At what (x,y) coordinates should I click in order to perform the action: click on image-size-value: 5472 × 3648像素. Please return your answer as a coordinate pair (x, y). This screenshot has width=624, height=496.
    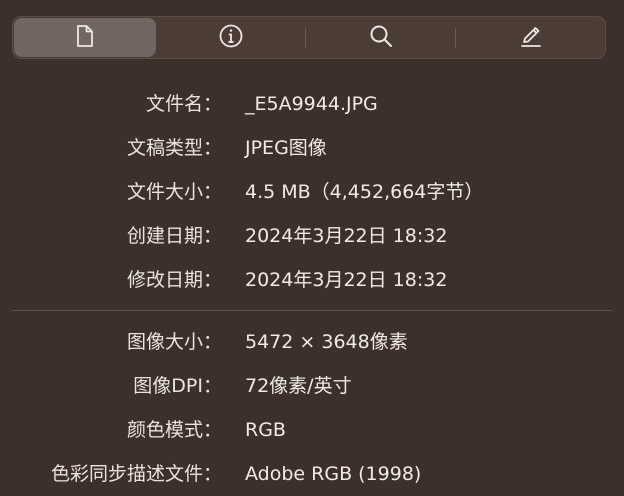
    Looking at the image, I should click on (326, 342).